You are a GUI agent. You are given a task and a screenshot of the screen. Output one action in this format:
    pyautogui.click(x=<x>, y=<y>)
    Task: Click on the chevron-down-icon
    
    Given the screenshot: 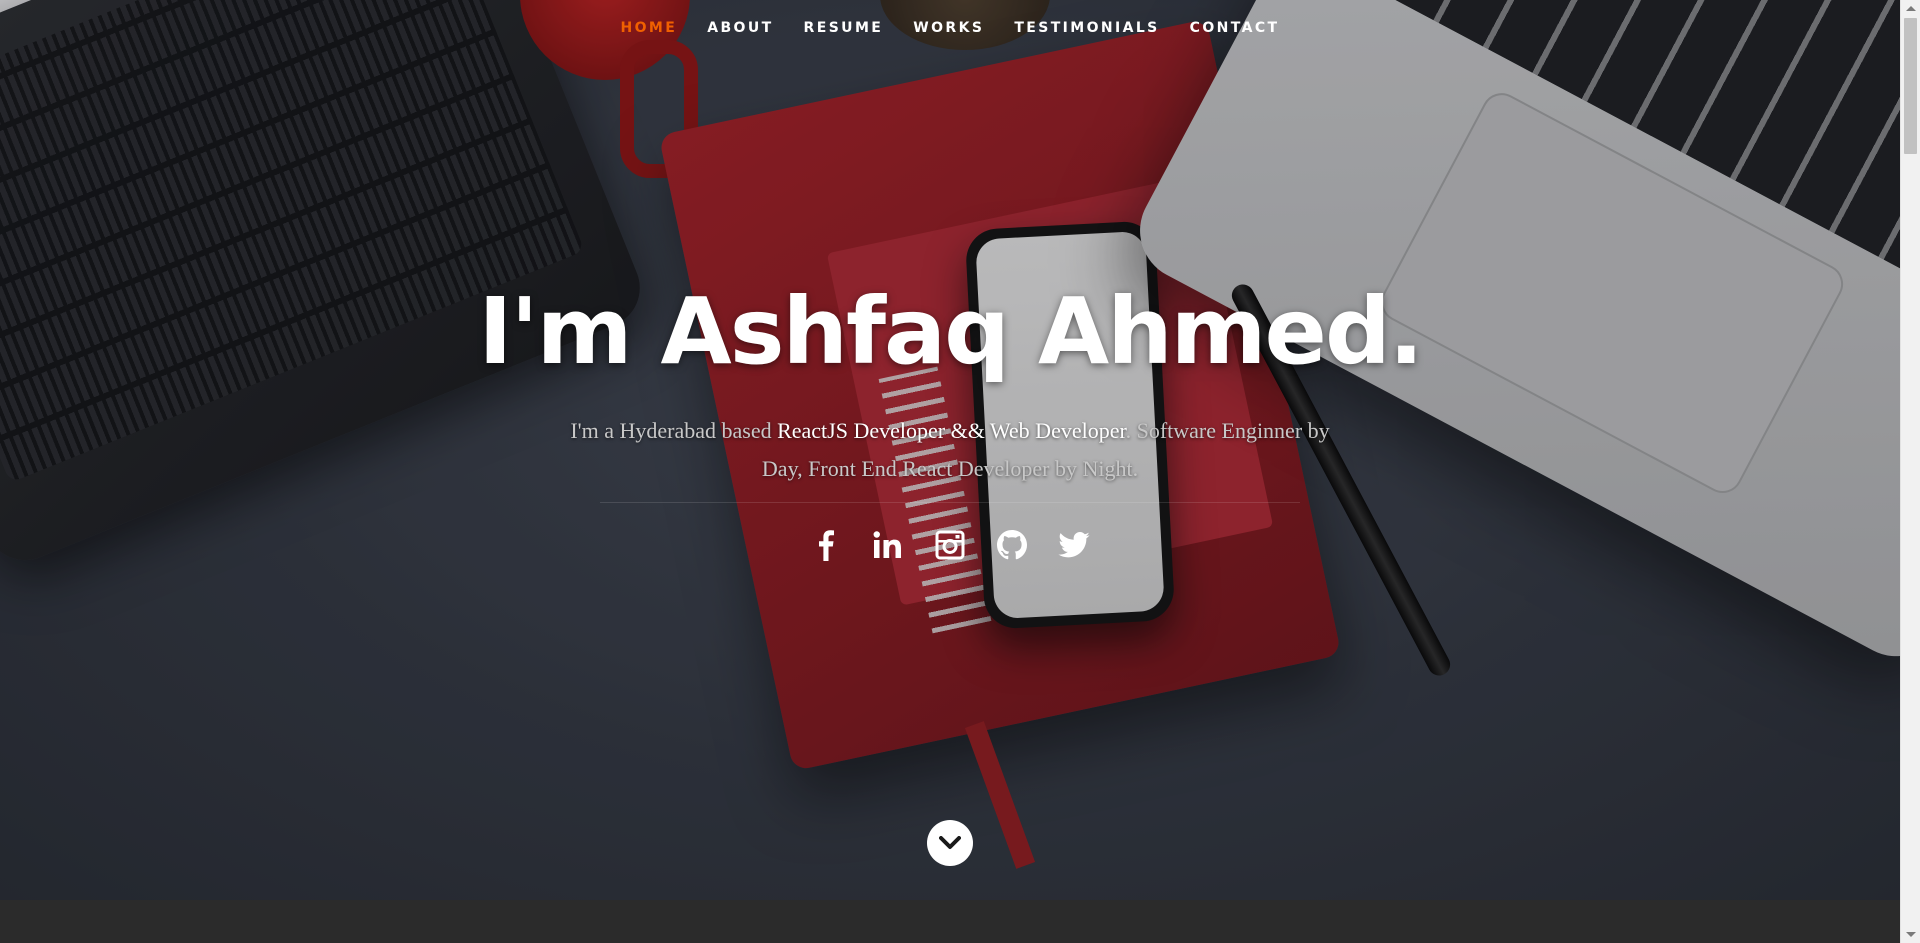 What is the action you would take?
    pyautogui.click(x=950, y=842)
    